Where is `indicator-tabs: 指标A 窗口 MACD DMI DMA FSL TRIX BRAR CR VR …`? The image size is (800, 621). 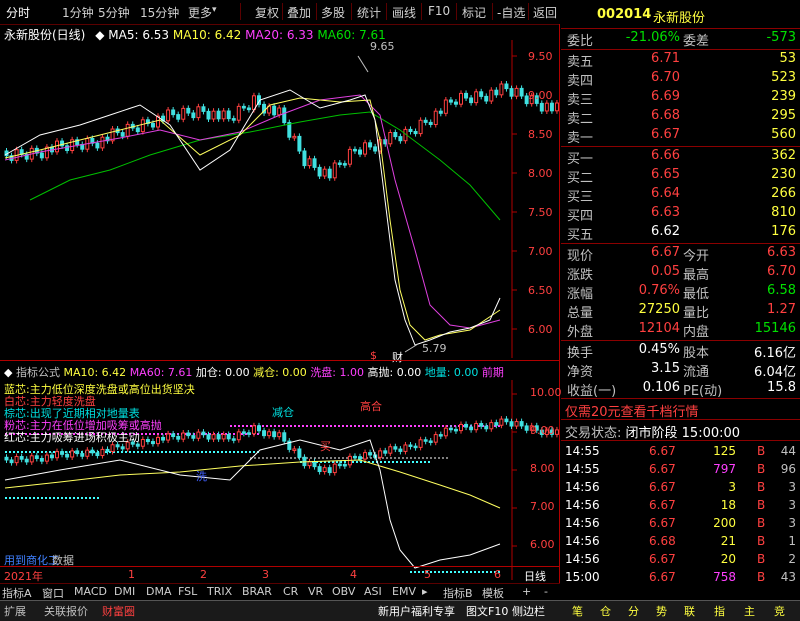
indicator-tabs: 指标A 窗口 MACD DMI DMA FSL TRIX BRAR CR VR … is located at coordinates (280, 592).